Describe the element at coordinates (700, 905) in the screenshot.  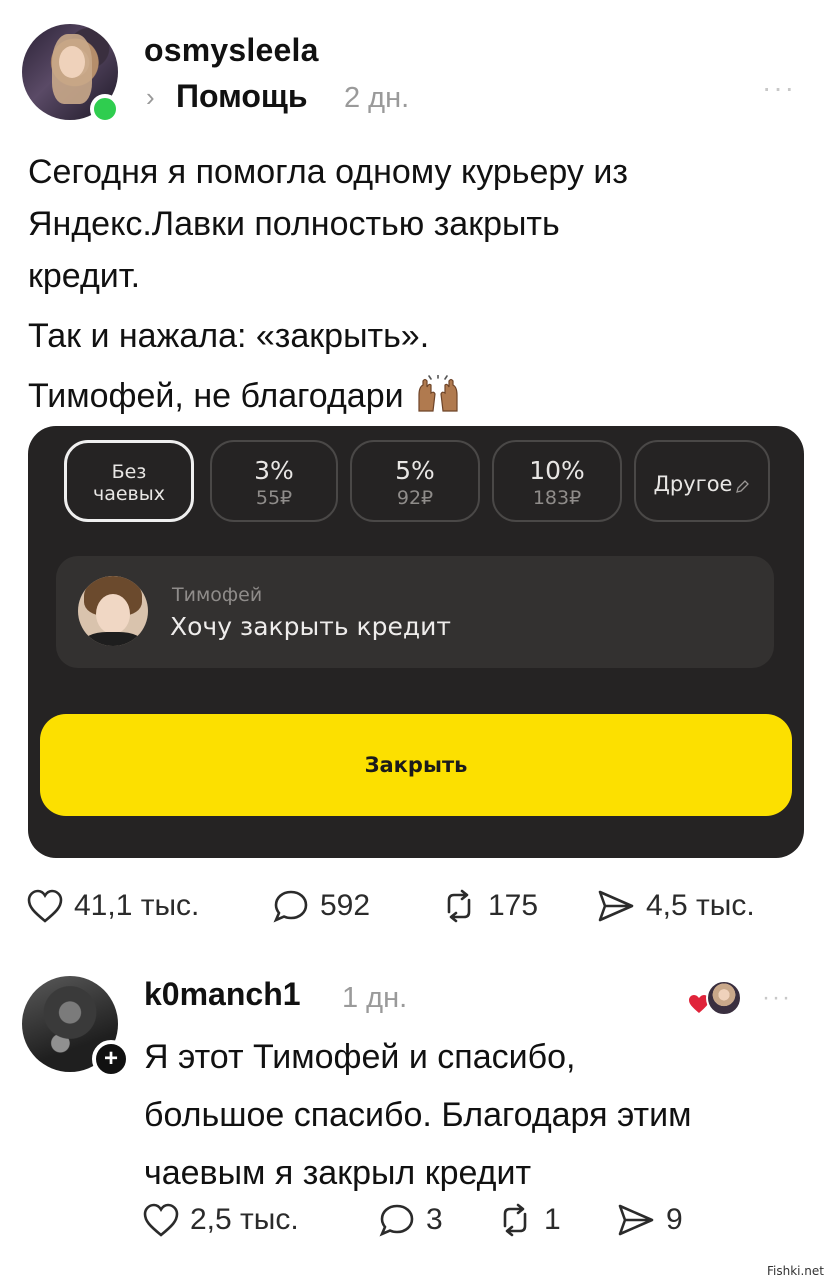
I see `share-count: 4,5 тыс.` at that location.